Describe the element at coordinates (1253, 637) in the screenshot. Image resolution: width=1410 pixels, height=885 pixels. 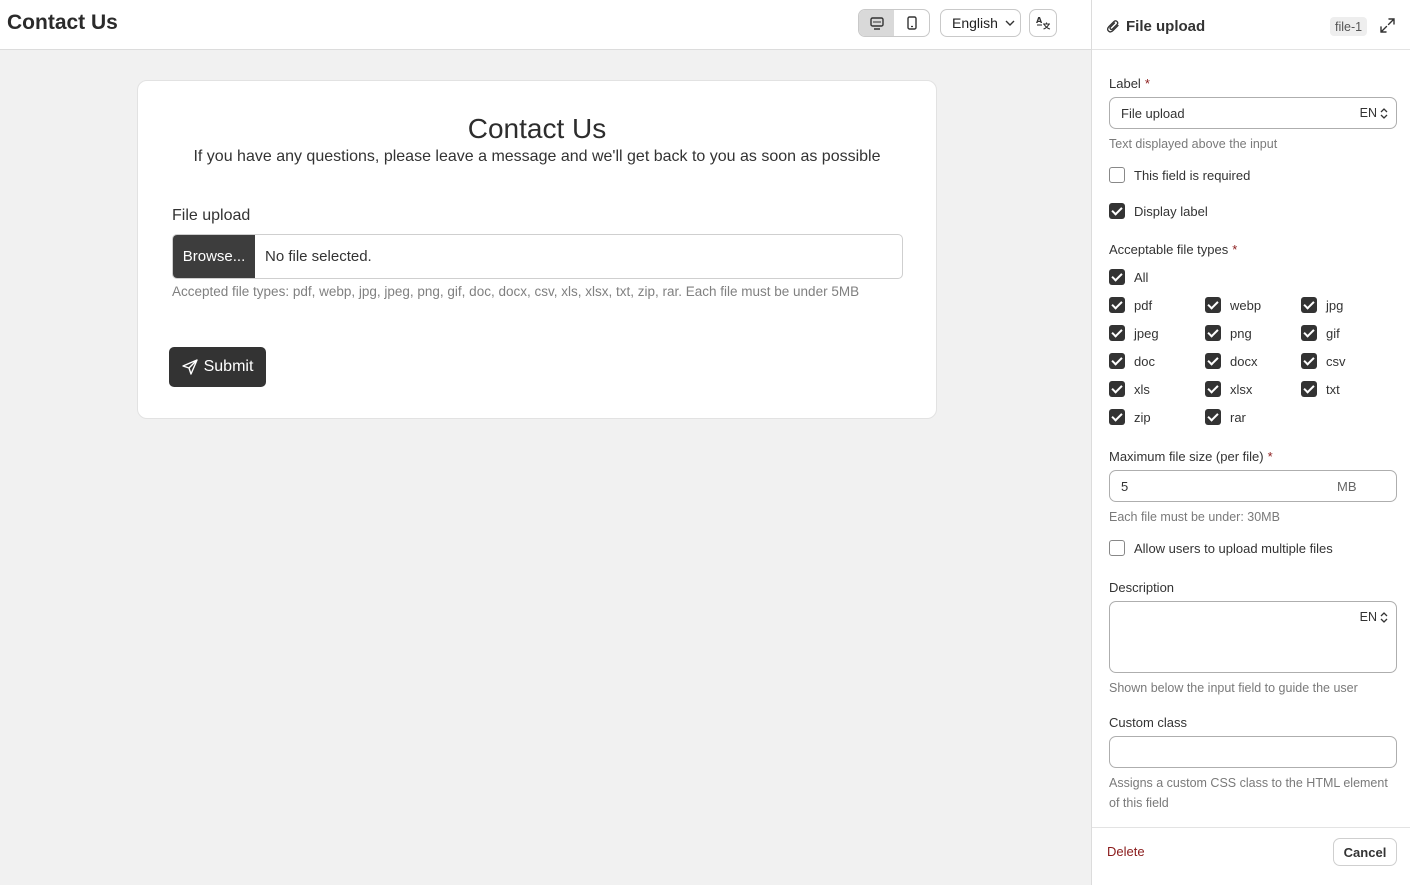
I see `description-textarea: EN` at that location.